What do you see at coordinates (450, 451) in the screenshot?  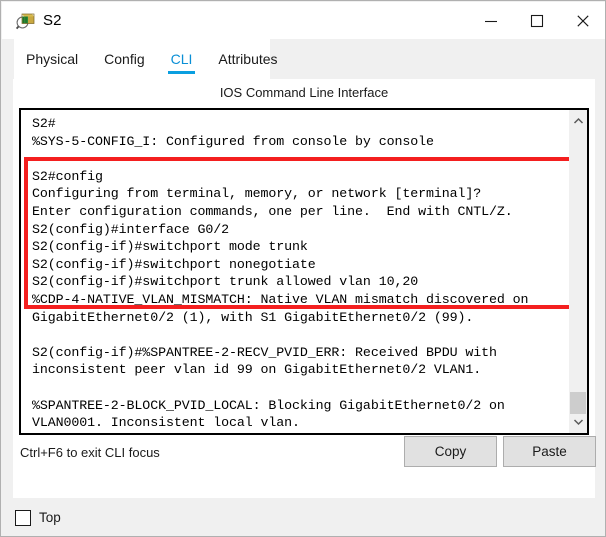 I see `copy-button: Copy` at bounding box center [450, 451].